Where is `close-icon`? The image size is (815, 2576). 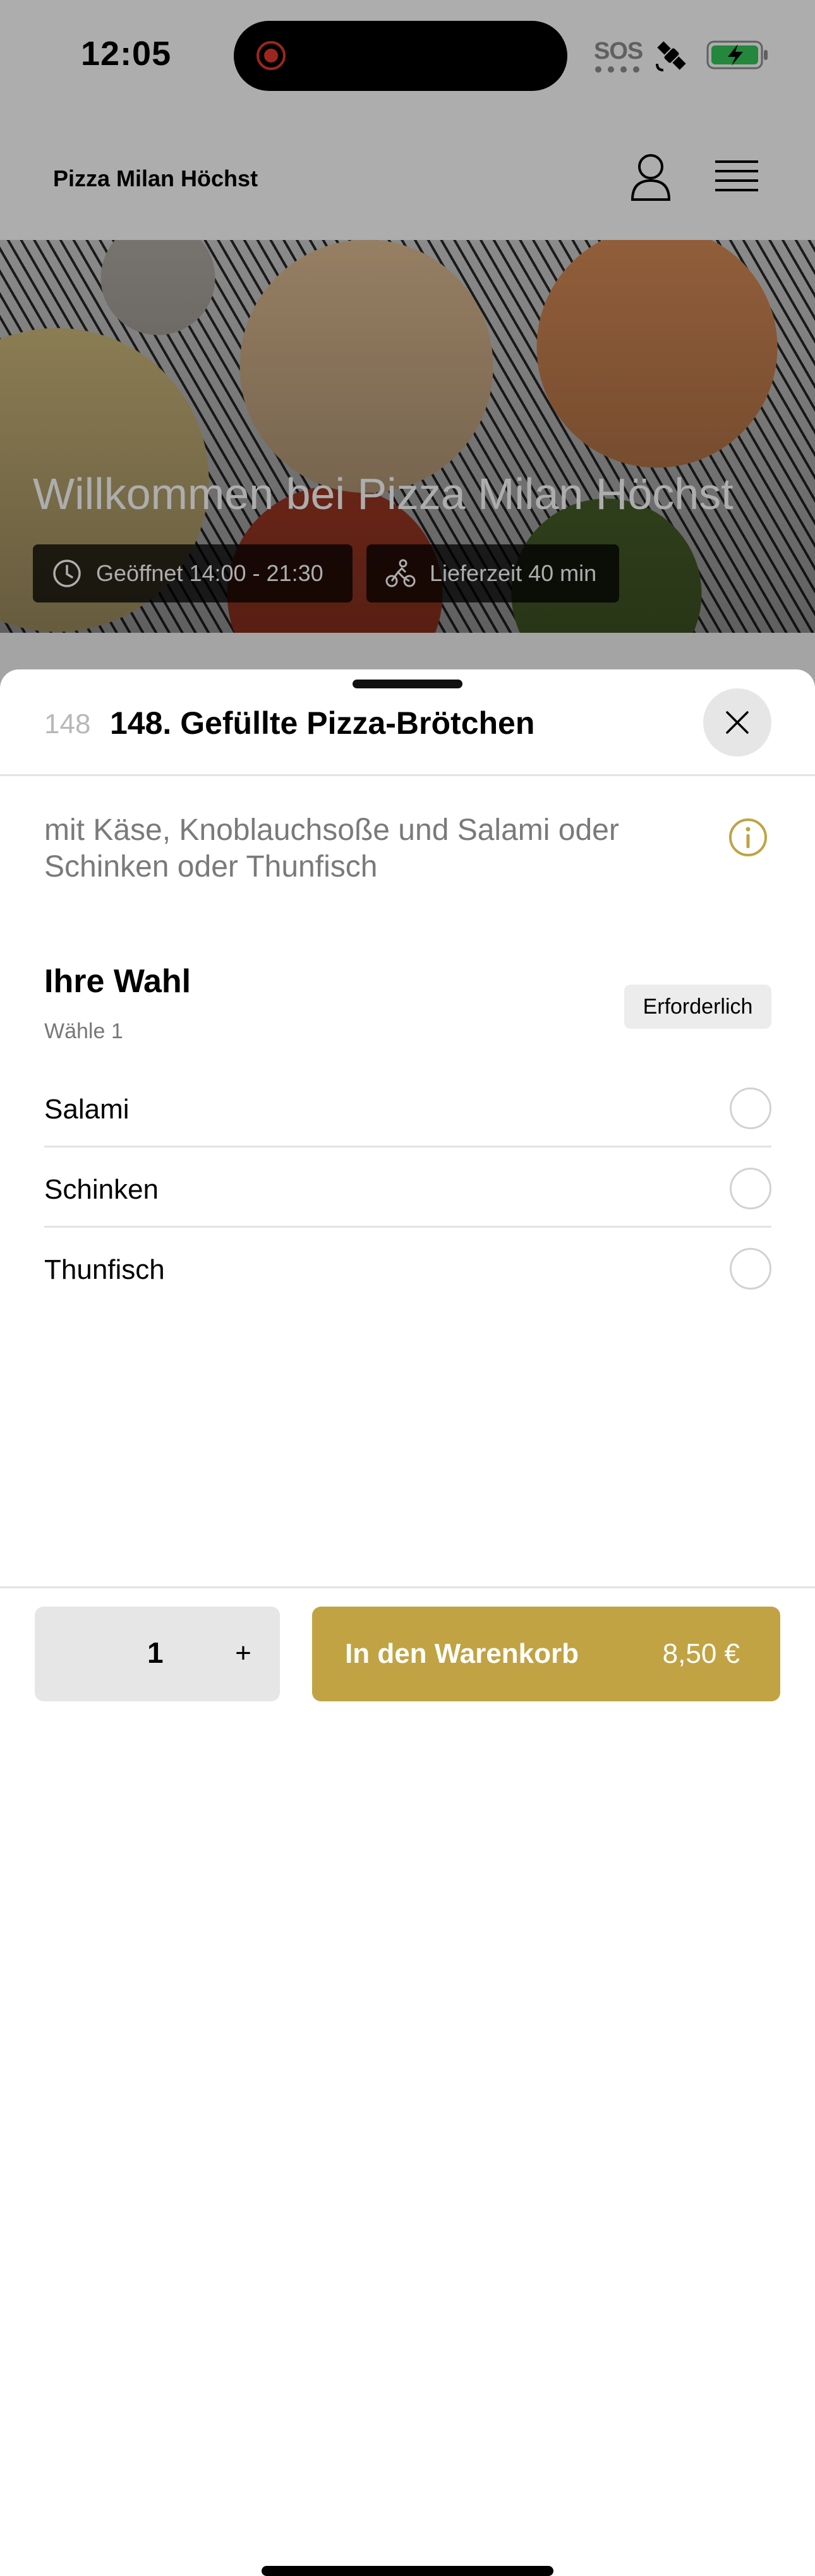 close-icon is located at coordinates (737, 722).